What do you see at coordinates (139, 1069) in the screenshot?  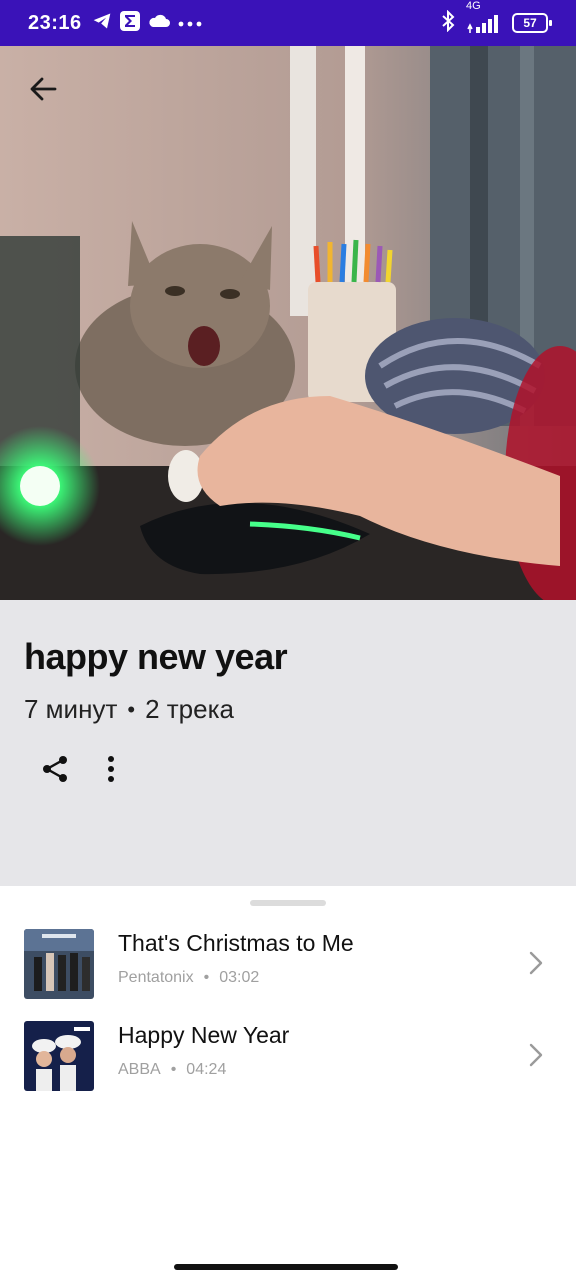 I see `track-artist: ABBA` at bounding box center [139, 1069].